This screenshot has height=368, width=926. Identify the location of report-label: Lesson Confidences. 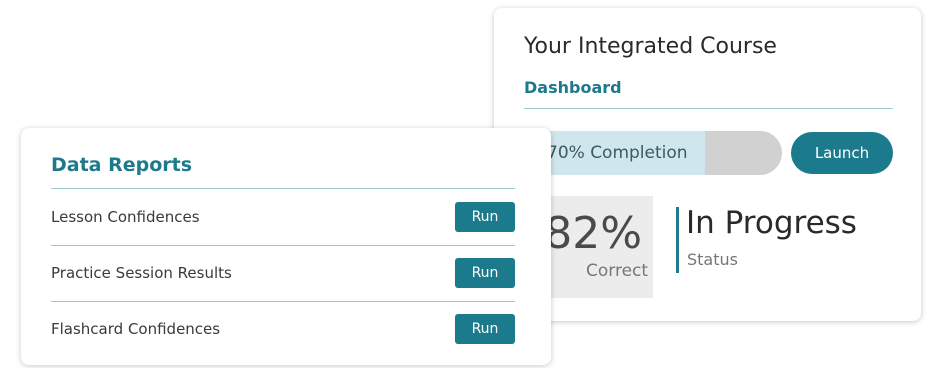
(125, 217).